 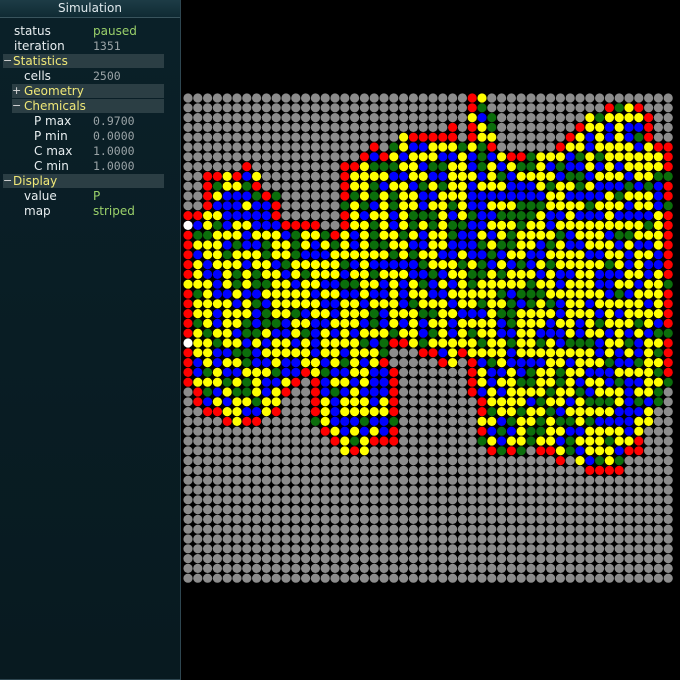 I want to click on chemicals-group-header: − Chemicals, so click(x=88, y=106).